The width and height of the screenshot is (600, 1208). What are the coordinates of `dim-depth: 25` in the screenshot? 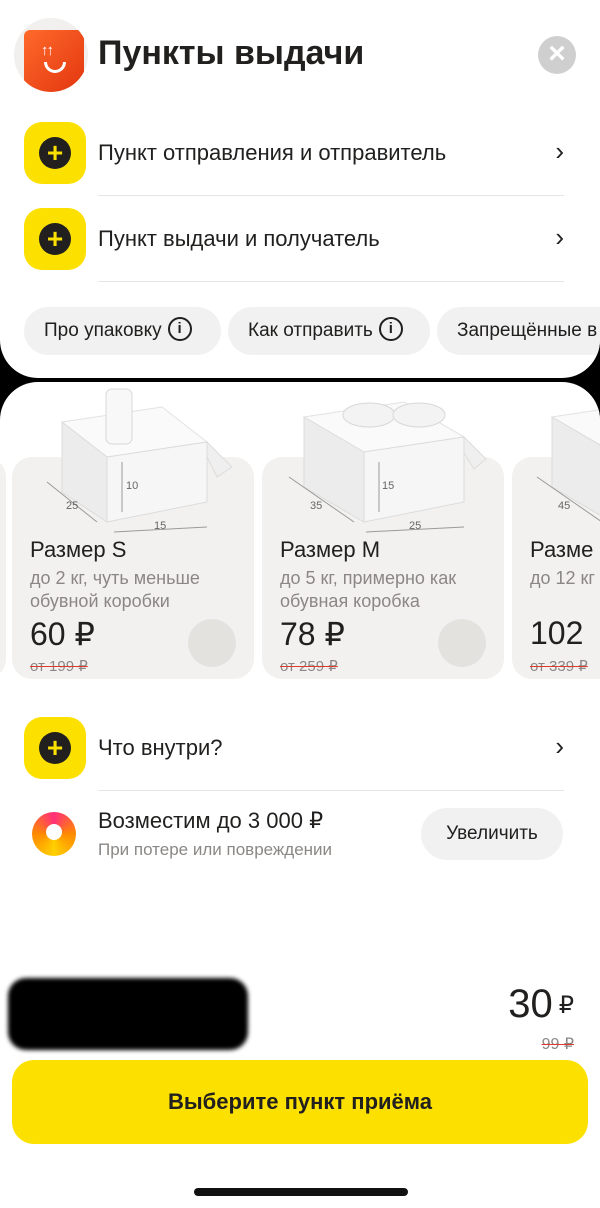 It's located at (72, 506).